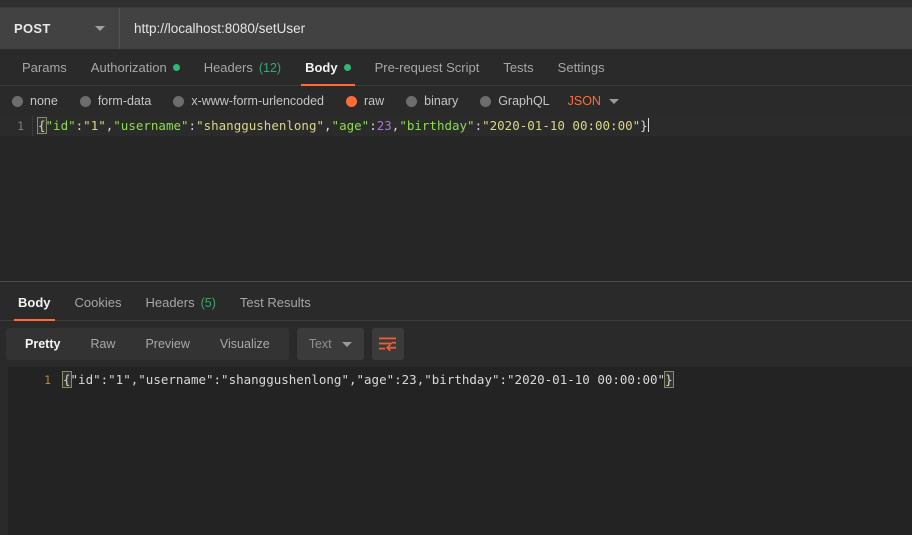 The image size is (912, 535). Describe the element at coordinates (94, 125) in the screenshot. I see `json-token-str: "1"` at that location.